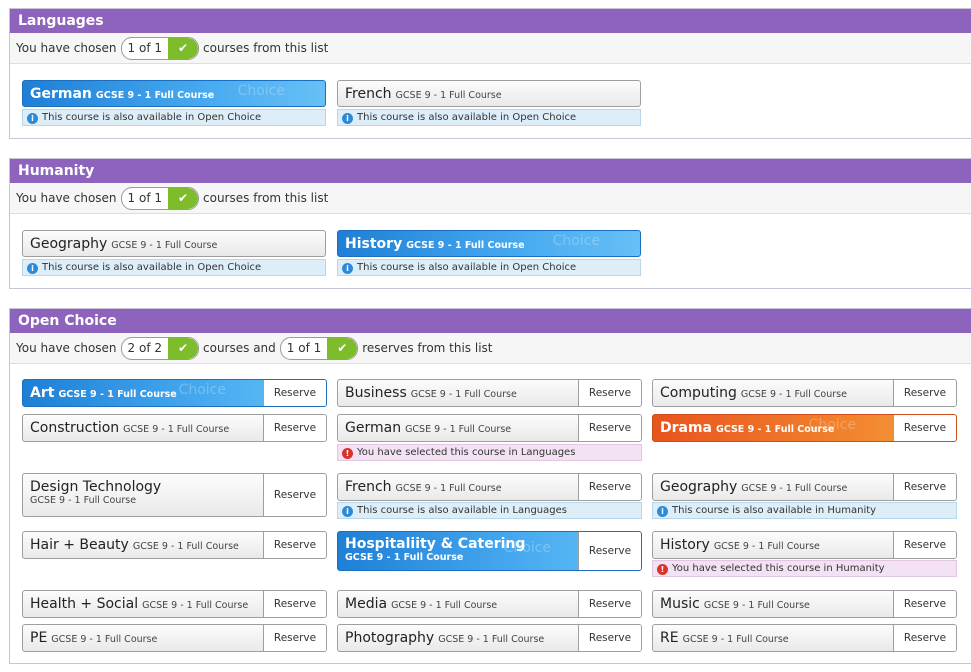  I want to click on reserves-count-pill: 1 of 1 ✔, so click(319, 348).